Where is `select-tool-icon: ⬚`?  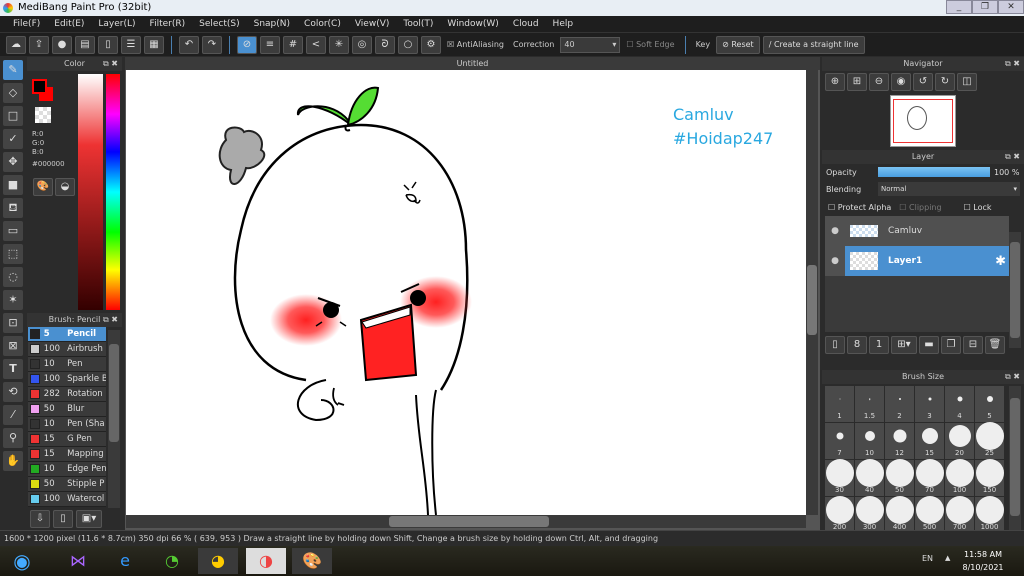 select-tool-icon: ⬚ is located at coordinates (13, 254).